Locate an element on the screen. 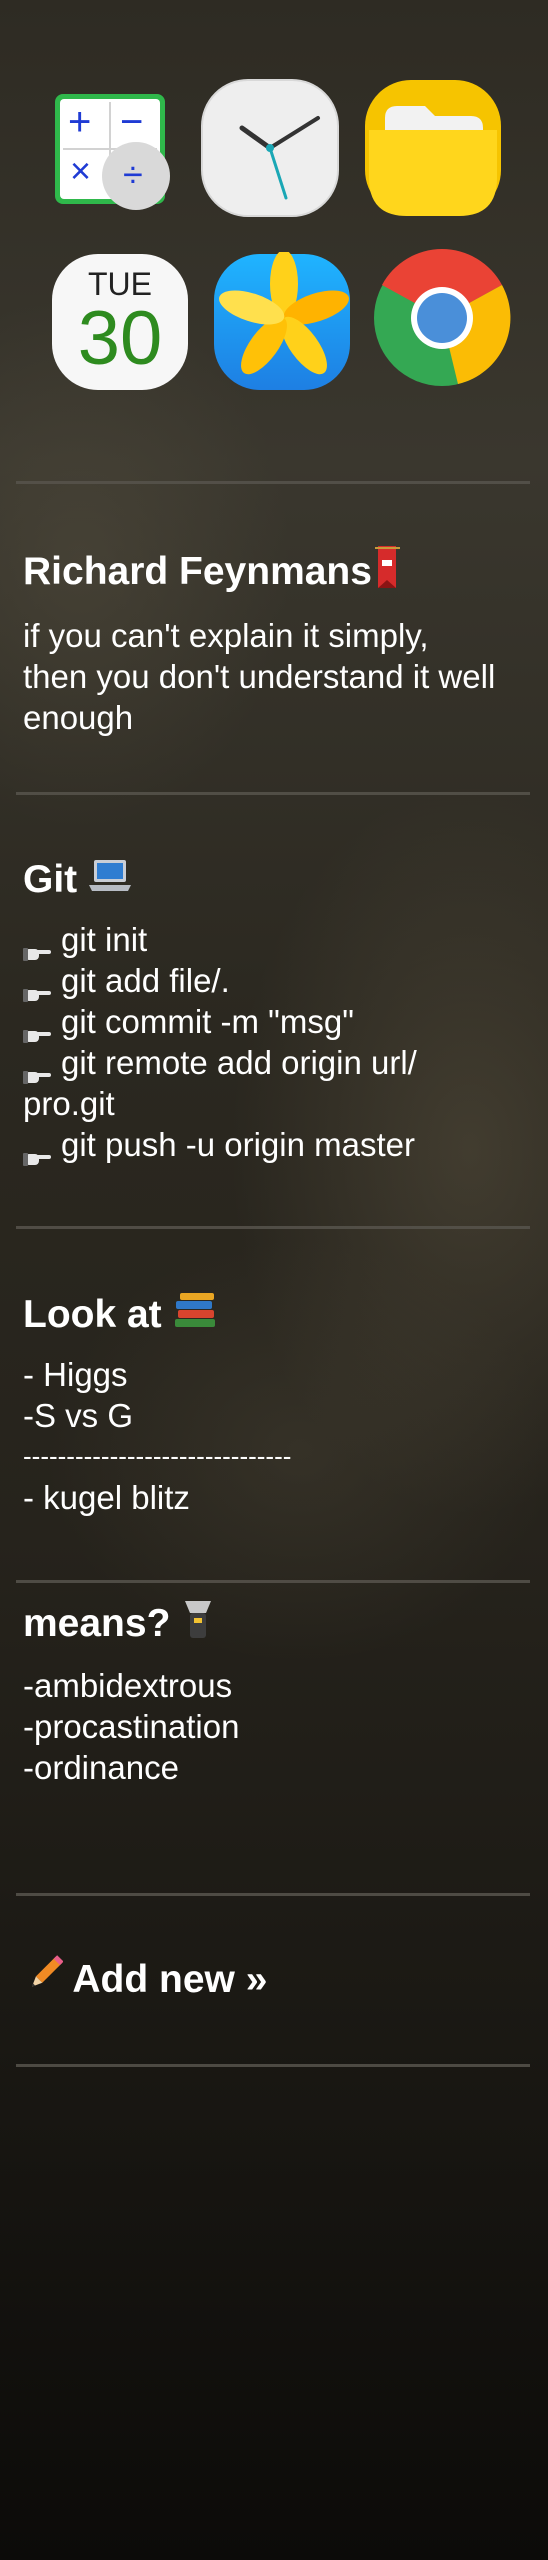  calendar-day: 30 is located at coordinates (120, 338).